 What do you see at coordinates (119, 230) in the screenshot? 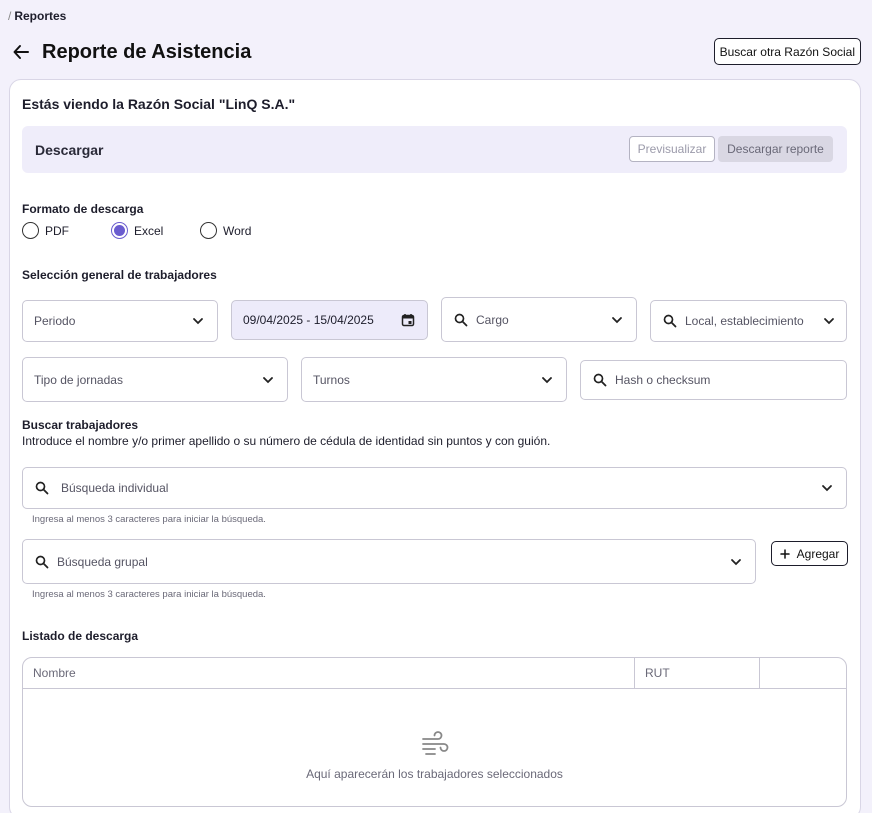
I see `radio-excel` at bounding box center [119, 230].